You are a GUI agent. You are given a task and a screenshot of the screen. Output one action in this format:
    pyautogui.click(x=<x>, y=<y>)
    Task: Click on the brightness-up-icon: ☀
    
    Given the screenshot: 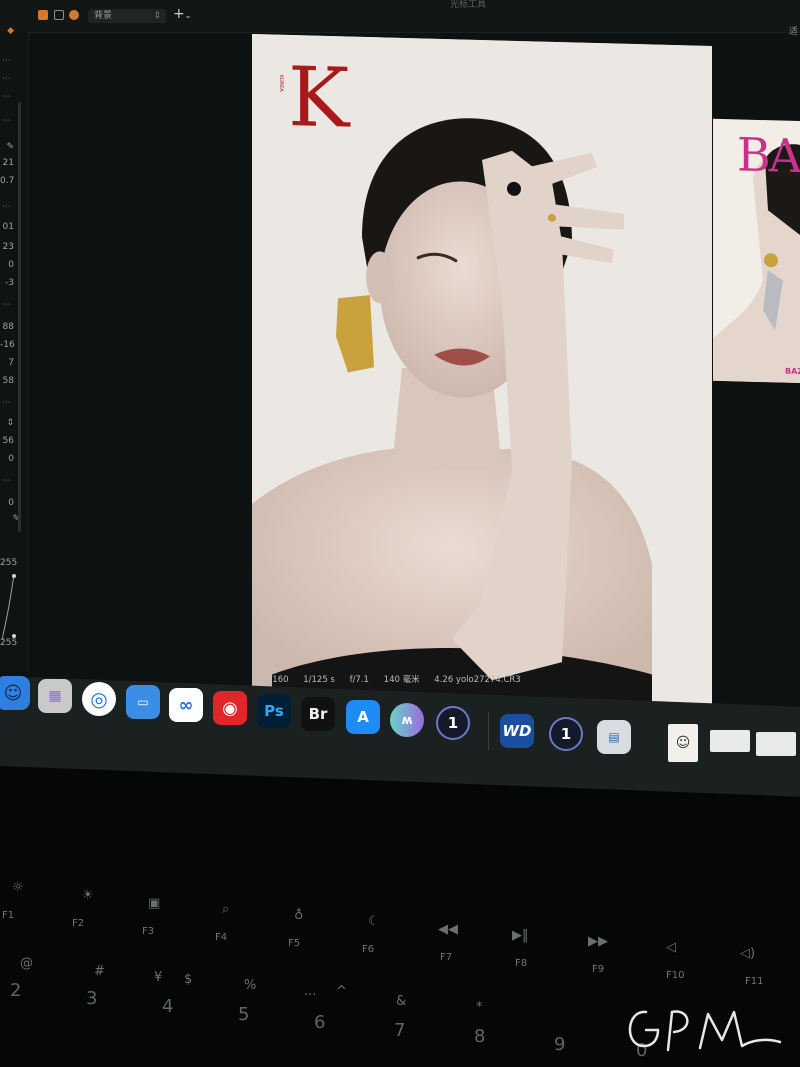 What is the action you would take?
    pyautogui.click(x=88, y=895)
    